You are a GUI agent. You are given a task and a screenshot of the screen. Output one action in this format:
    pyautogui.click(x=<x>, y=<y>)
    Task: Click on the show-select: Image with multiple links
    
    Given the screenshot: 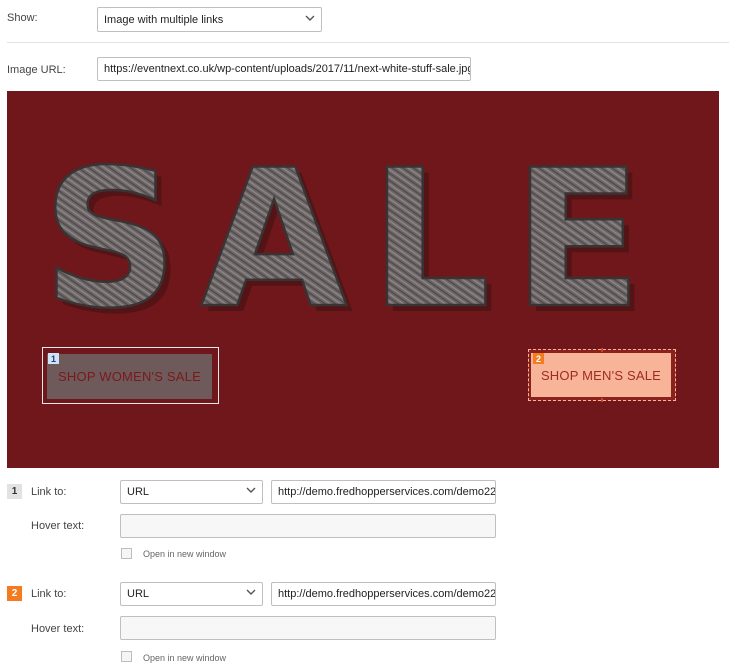 What is the action you would take?
    pyautogui.click(x=209, y=19)
    